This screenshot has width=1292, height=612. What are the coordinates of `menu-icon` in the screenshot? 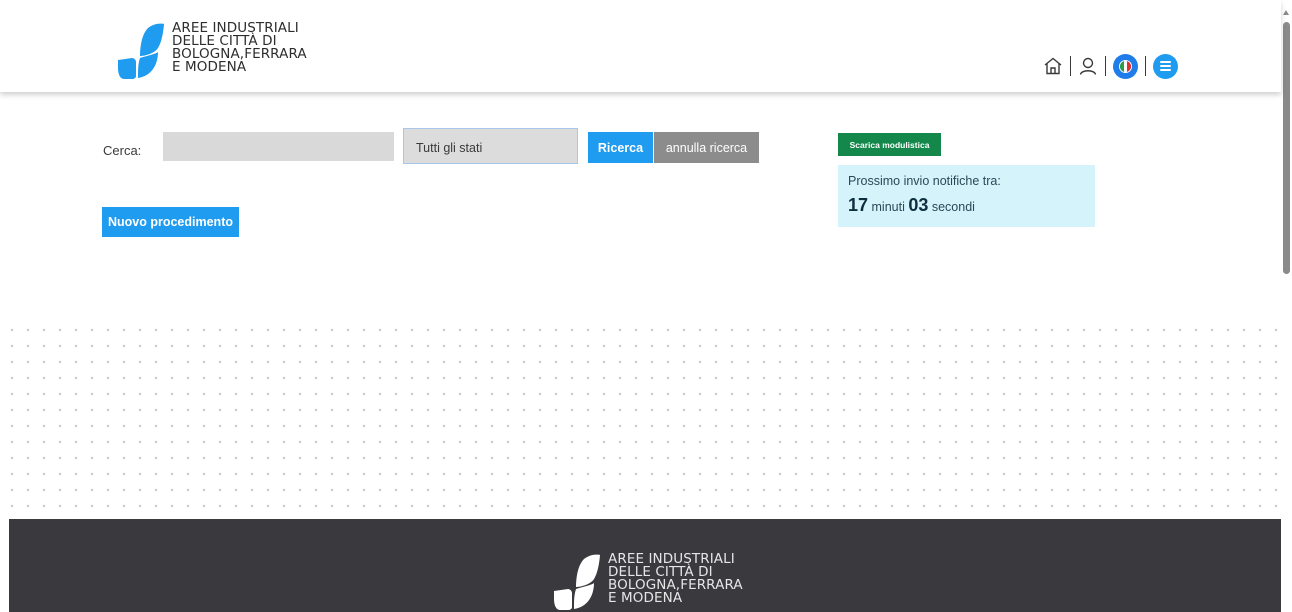 It's located at (1165, 66).